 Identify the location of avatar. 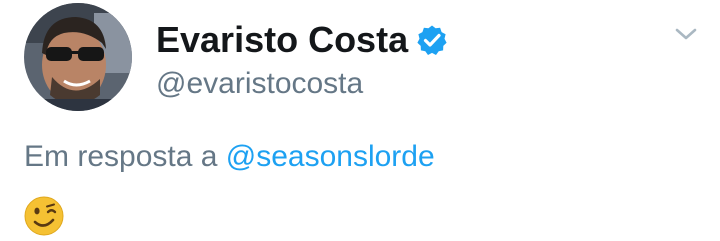
(78, 57).